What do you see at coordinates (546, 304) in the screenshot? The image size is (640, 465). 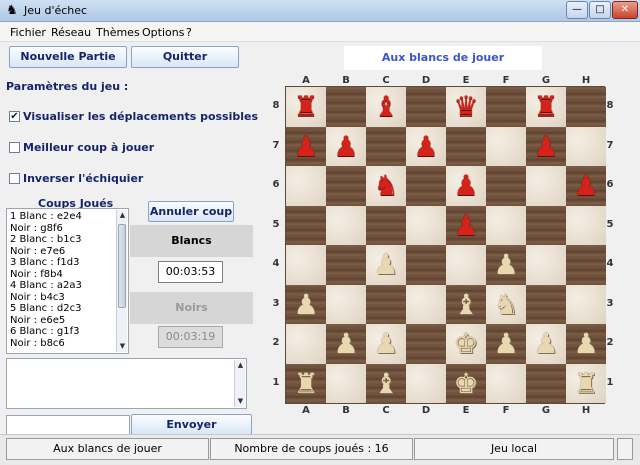 I see `board-square-g3` at bounding box center [546, 304].